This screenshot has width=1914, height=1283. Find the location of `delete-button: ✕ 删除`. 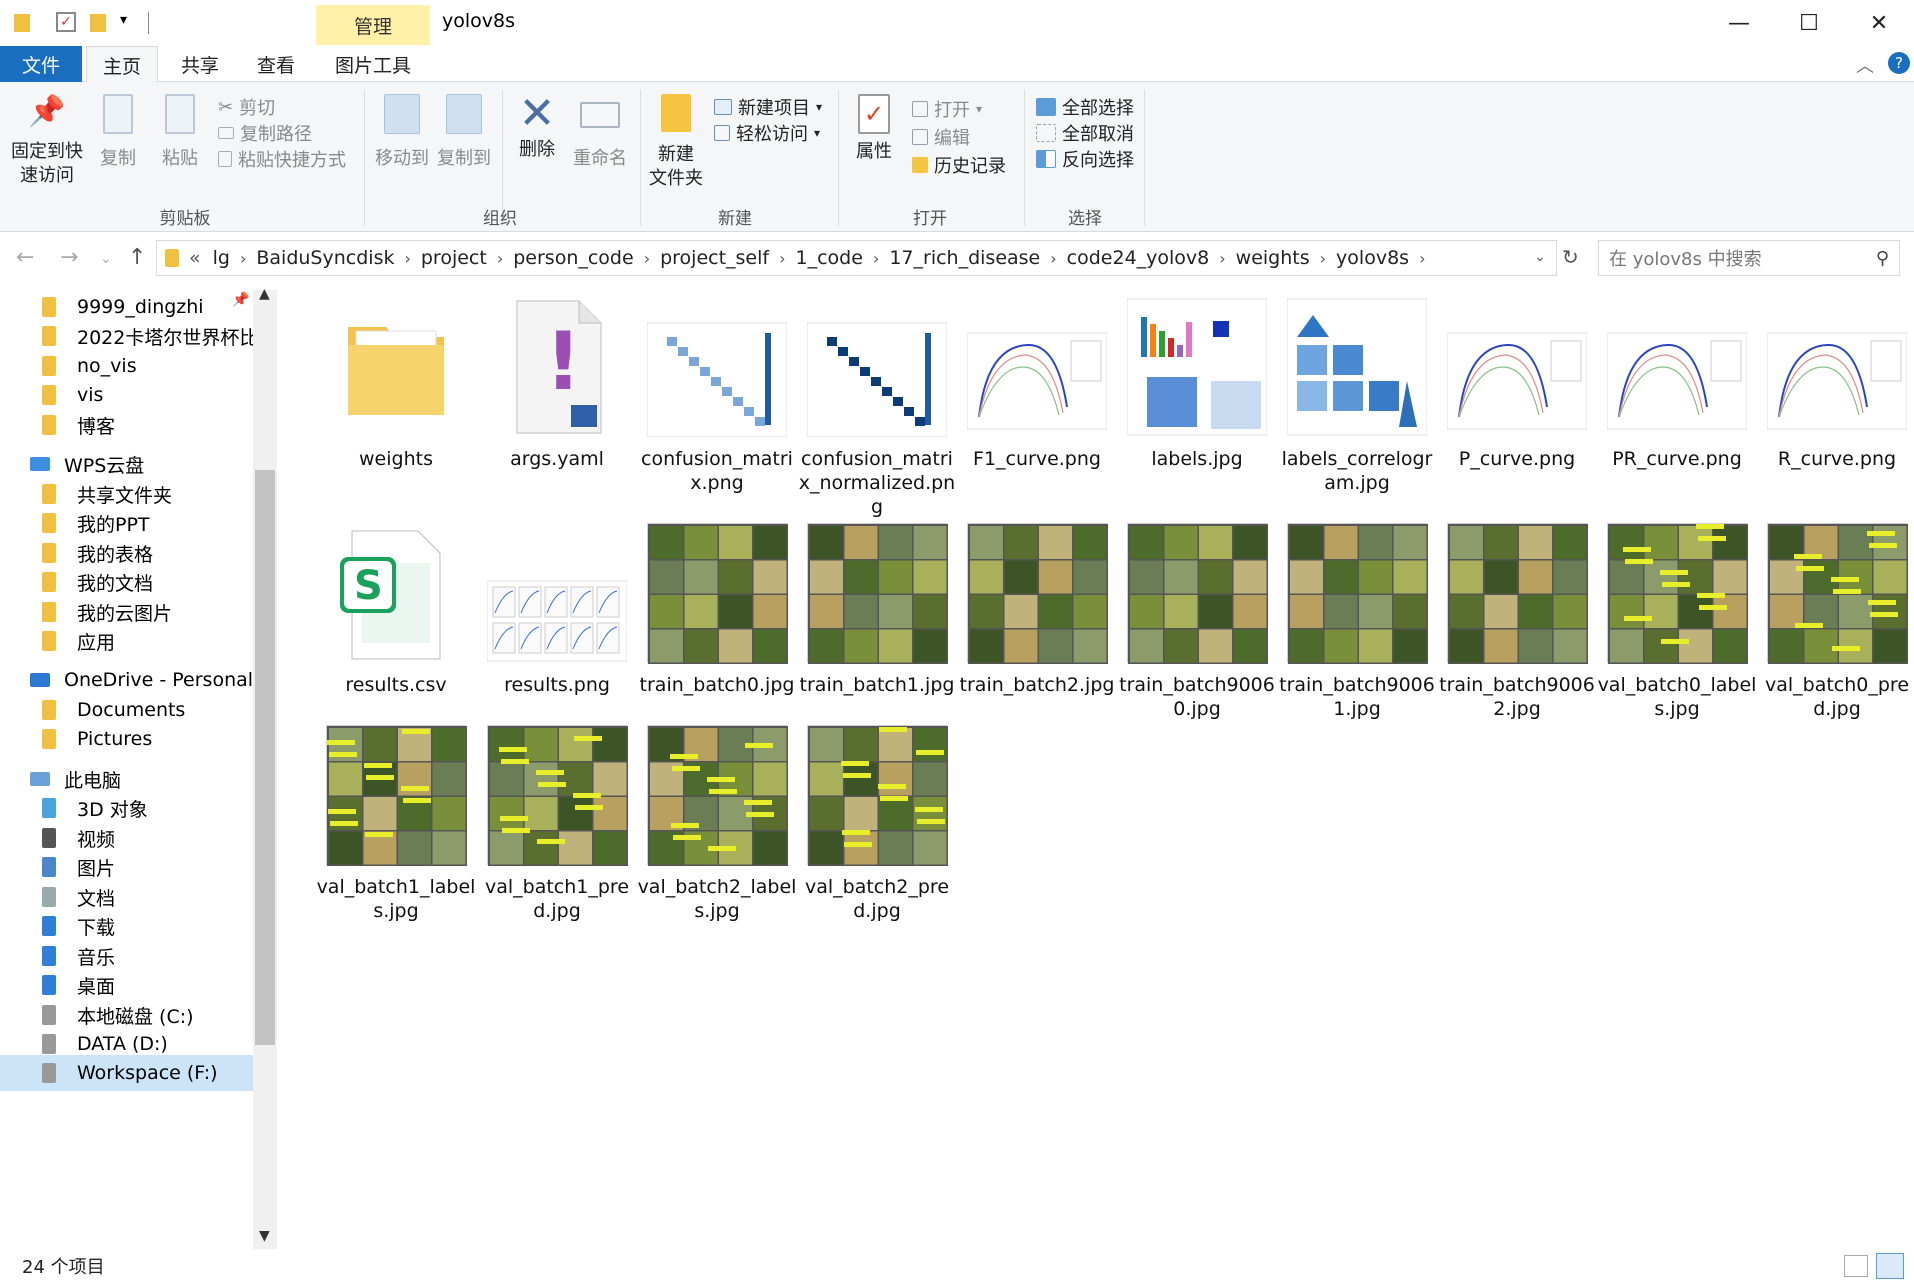

delete-button: ✕ 删除 is located at coordinates (537, 126).